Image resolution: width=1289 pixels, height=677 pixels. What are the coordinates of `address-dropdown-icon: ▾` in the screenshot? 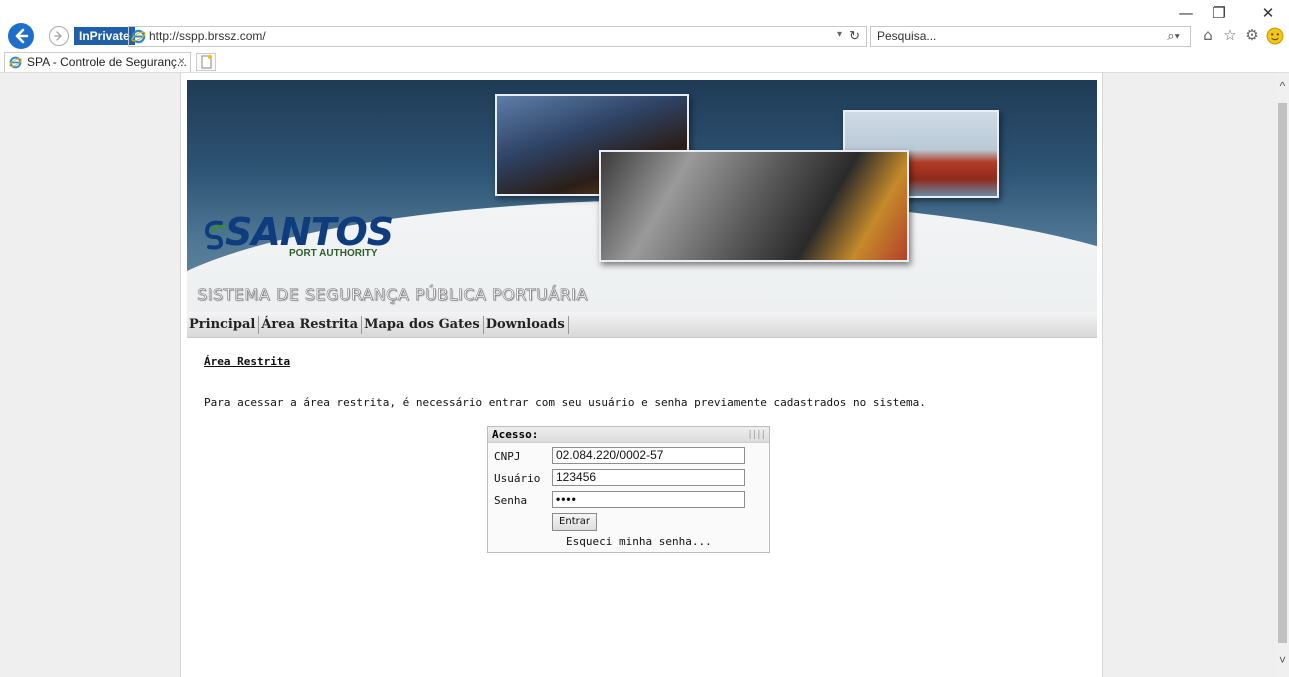 It's located at (839, 34).